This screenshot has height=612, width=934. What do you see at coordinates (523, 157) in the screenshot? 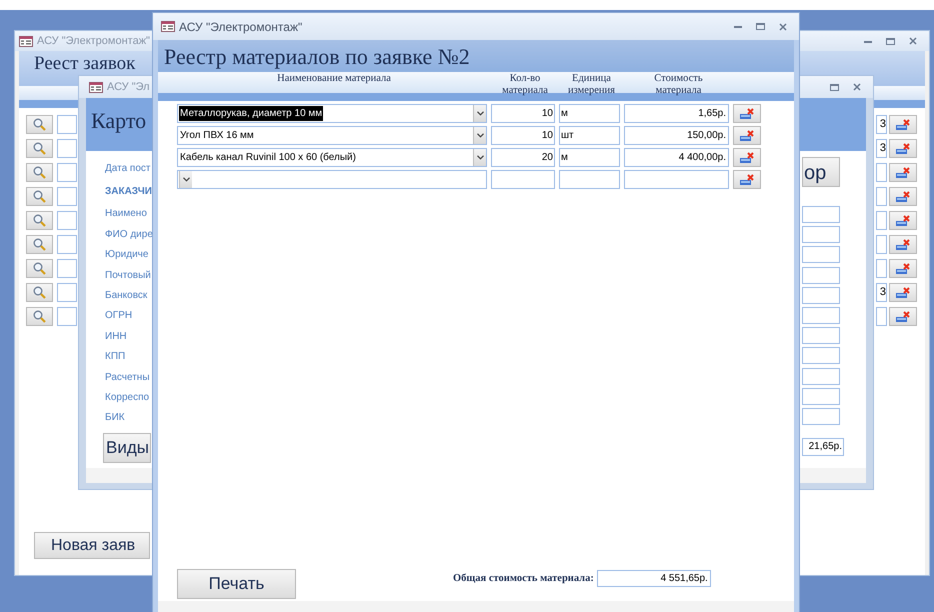
I see `quantity-field: 20` at bounding box center [523, 157].